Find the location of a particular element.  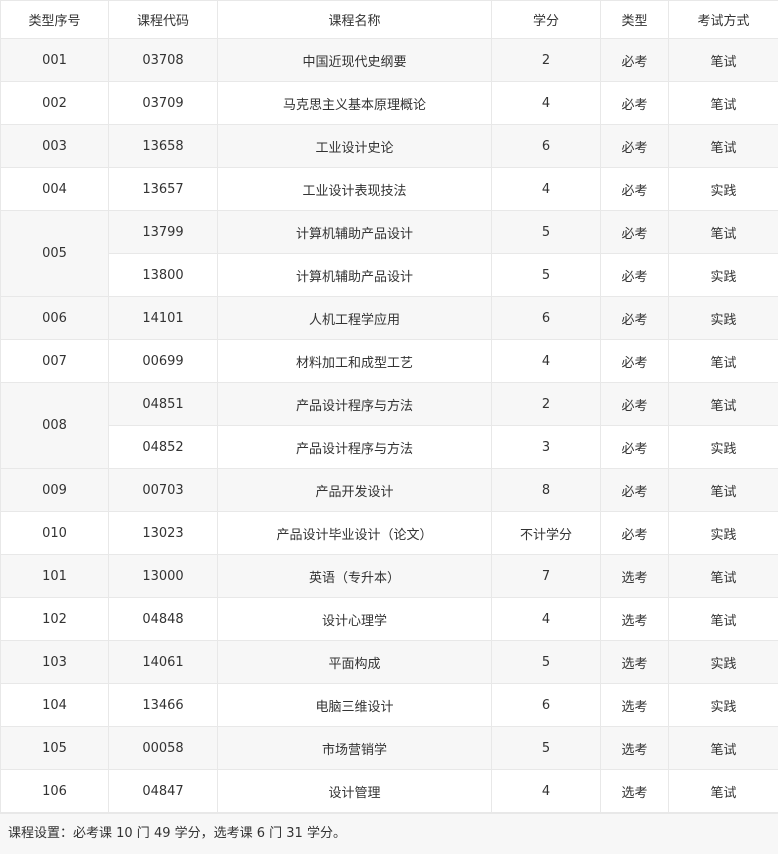

header-exam-method: 考试方式 is located at coordinates (723, 19).